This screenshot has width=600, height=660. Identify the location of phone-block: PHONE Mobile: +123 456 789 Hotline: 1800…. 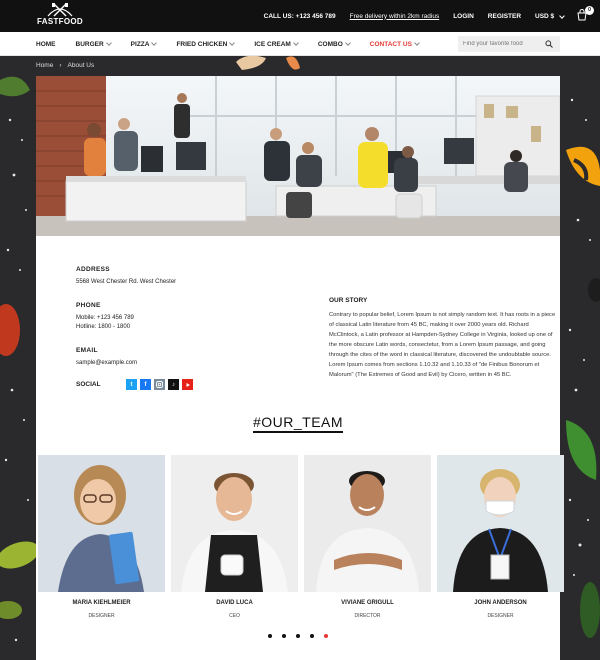
(105, 317).